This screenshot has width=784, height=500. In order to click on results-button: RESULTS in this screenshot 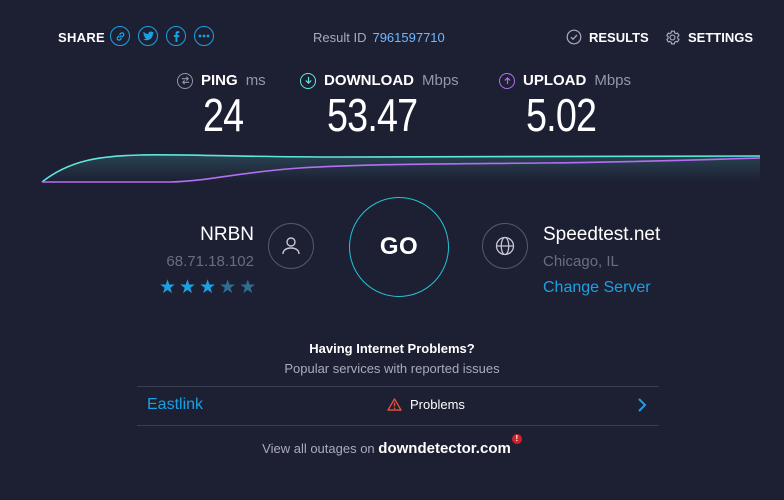, I will do `click(607, 37)`.